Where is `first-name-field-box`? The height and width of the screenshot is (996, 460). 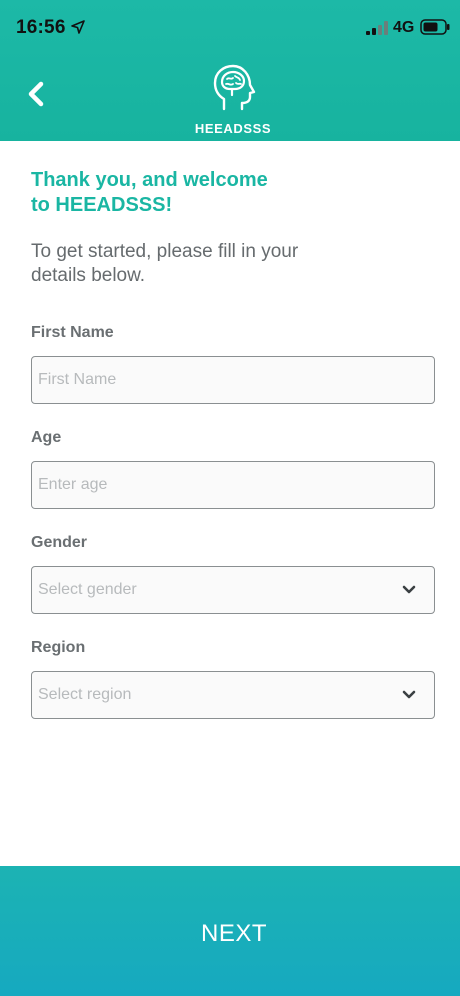
first-name-field-box is located at coordinates (233, 380).